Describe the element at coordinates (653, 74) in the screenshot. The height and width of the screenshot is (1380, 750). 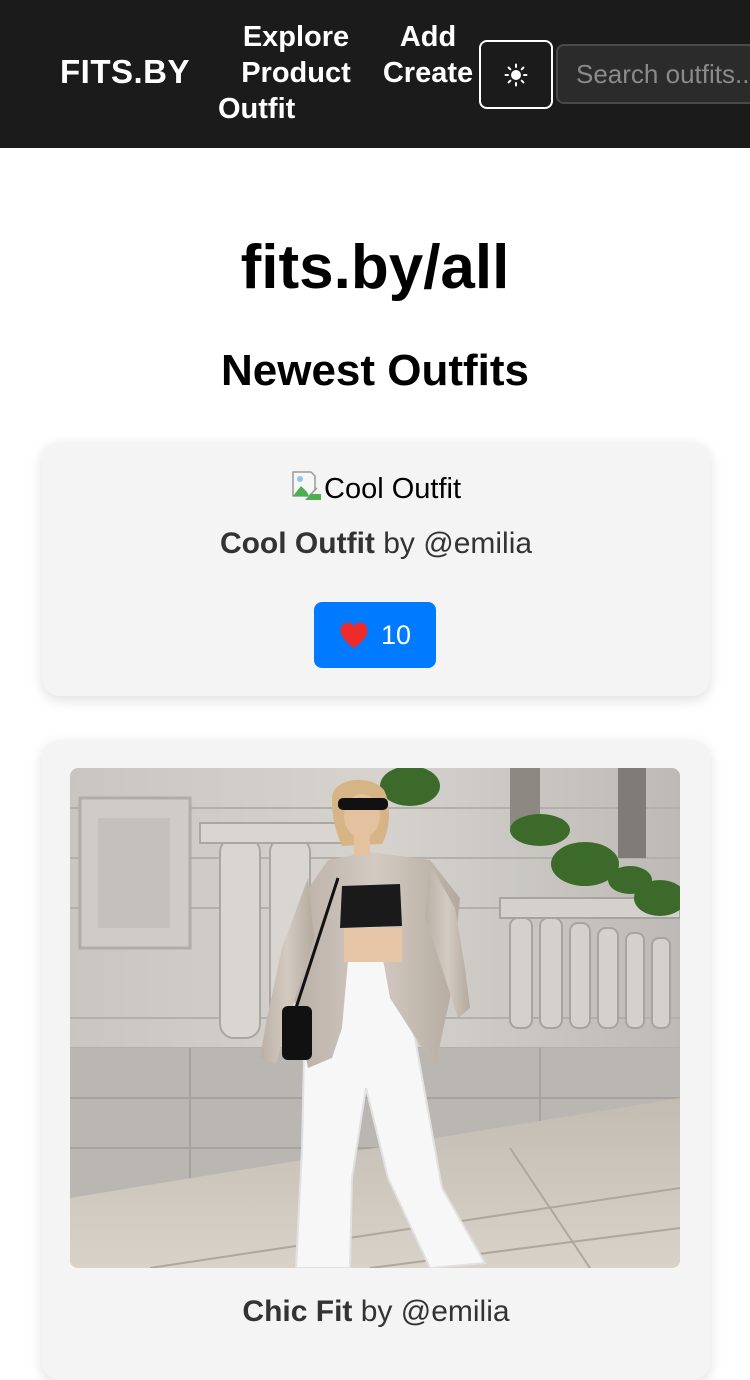
I see `search-input` at that location.